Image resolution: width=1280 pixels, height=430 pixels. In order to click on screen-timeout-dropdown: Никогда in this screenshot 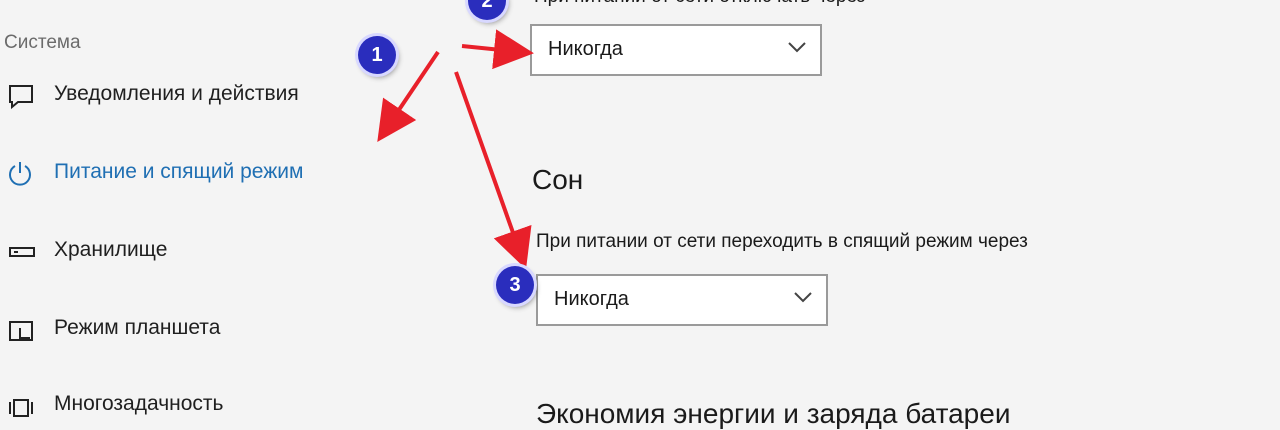, I will do `click(676, 50)`.